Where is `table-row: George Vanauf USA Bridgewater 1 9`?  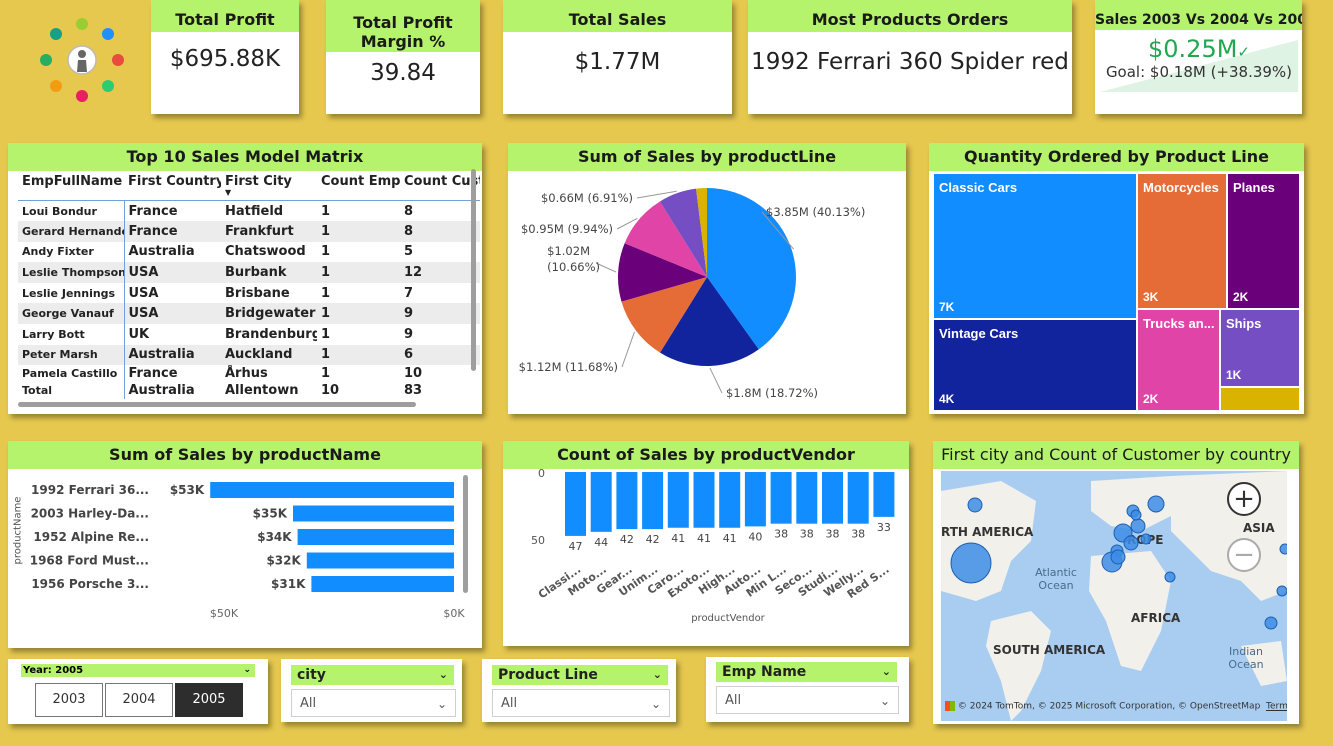 table-row: George Vanauf USA Bridgewater 1 9 is located at coordinates (249, 314).